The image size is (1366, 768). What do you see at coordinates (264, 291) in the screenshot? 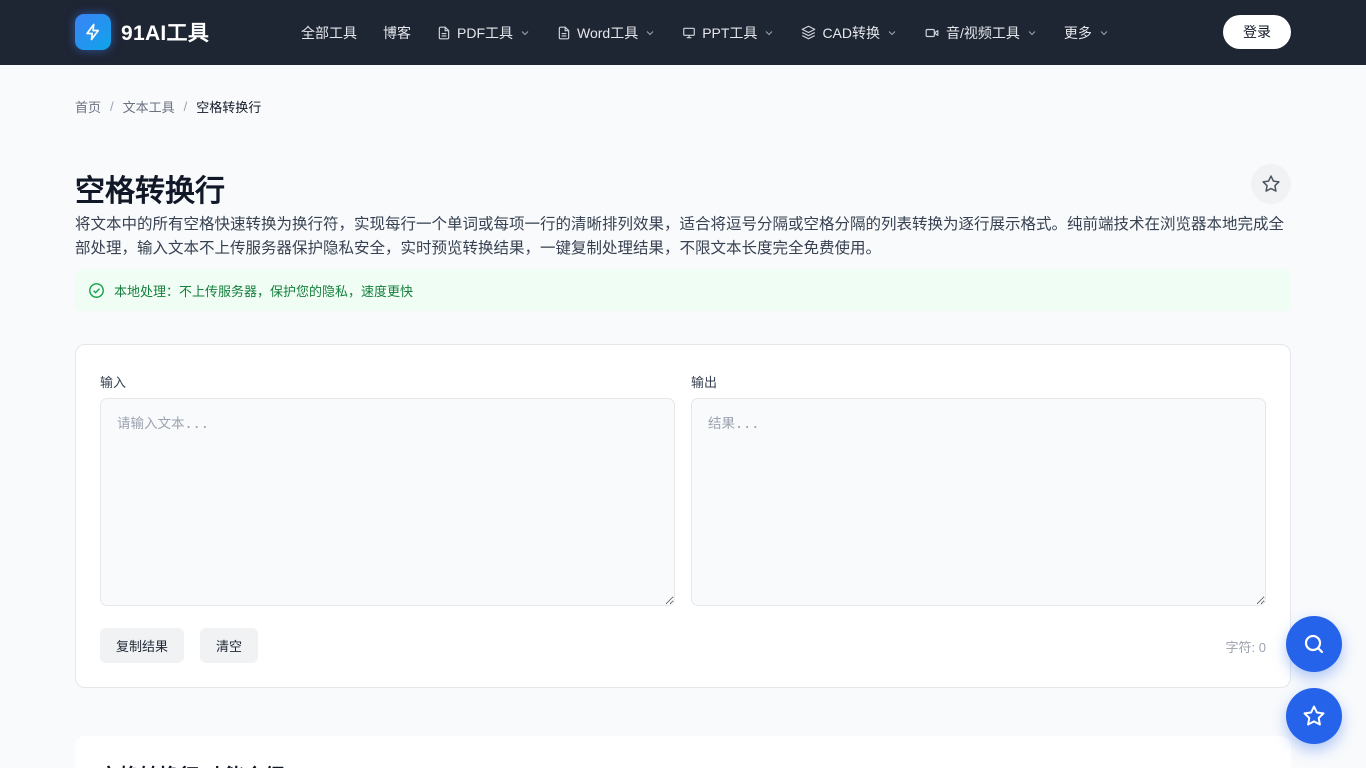
I see `local-processing-text: 本地处理：不上传服务器，保护您的隐私，速度更快` at bounding box center [264, 291].